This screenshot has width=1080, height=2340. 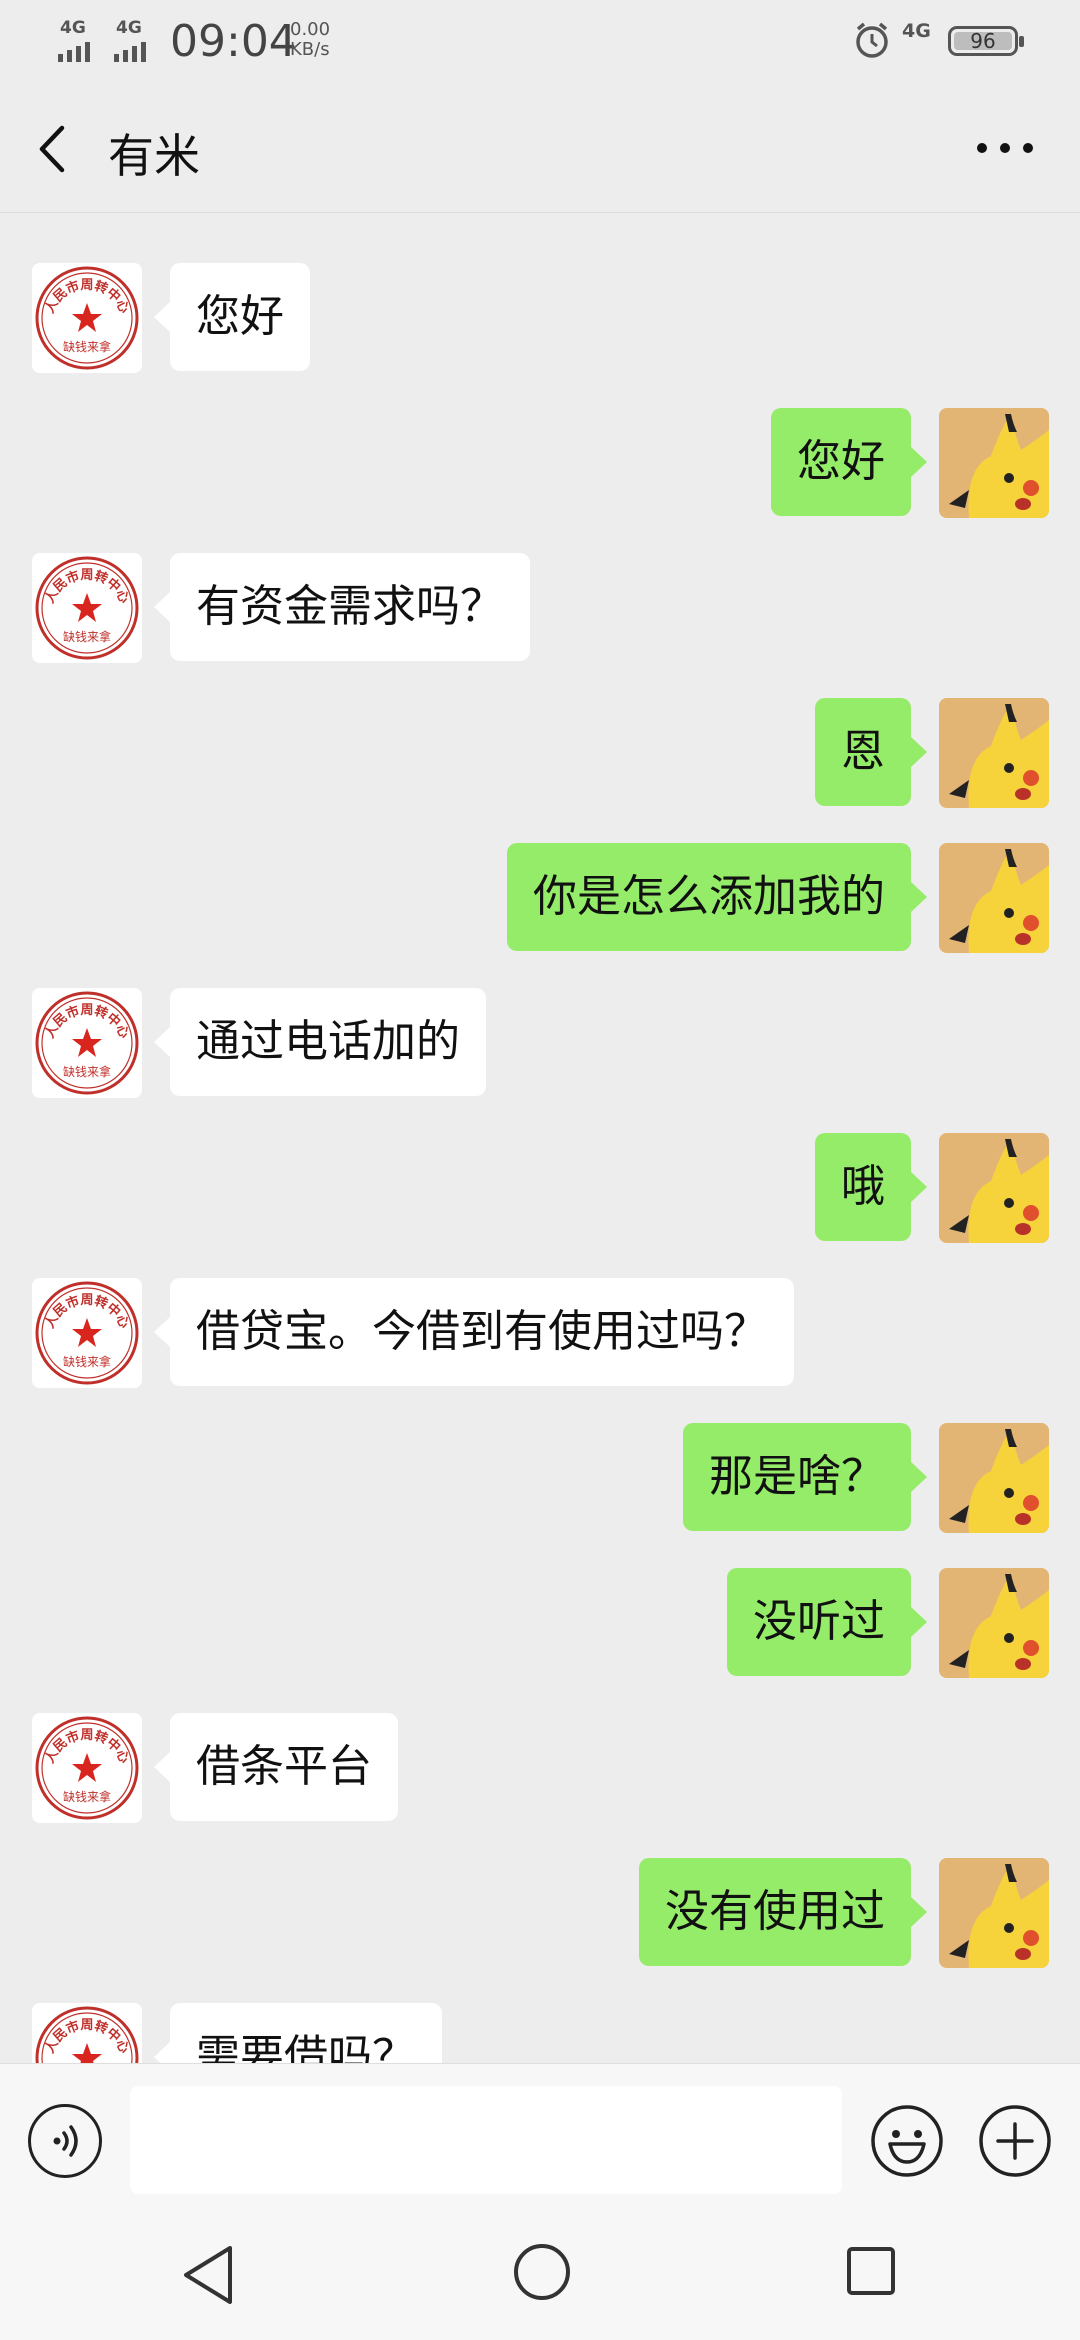 What do you see at coordinates (540, 1188) in the screenshot?
I see `sent-message: 哦` at bounding box center [540, 1188].